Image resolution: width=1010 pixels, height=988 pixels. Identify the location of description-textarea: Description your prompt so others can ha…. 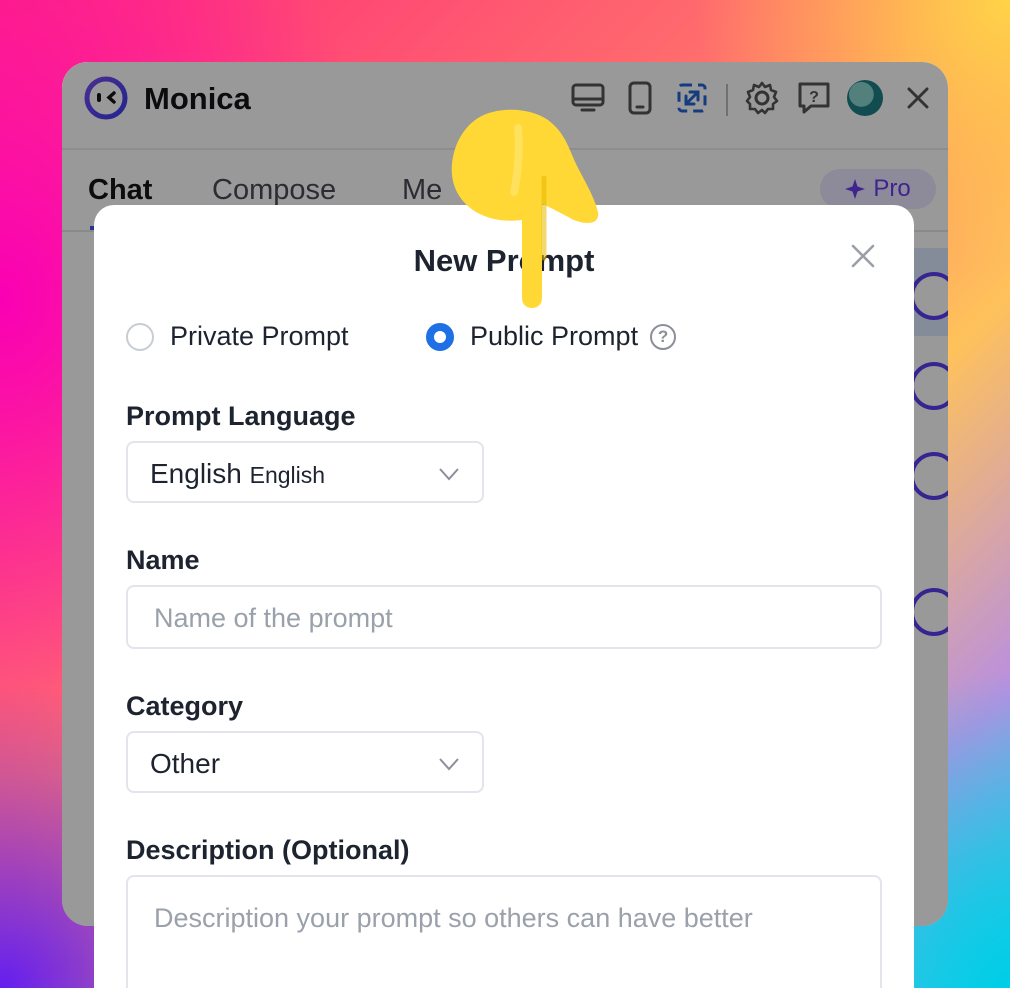
(504, 931).